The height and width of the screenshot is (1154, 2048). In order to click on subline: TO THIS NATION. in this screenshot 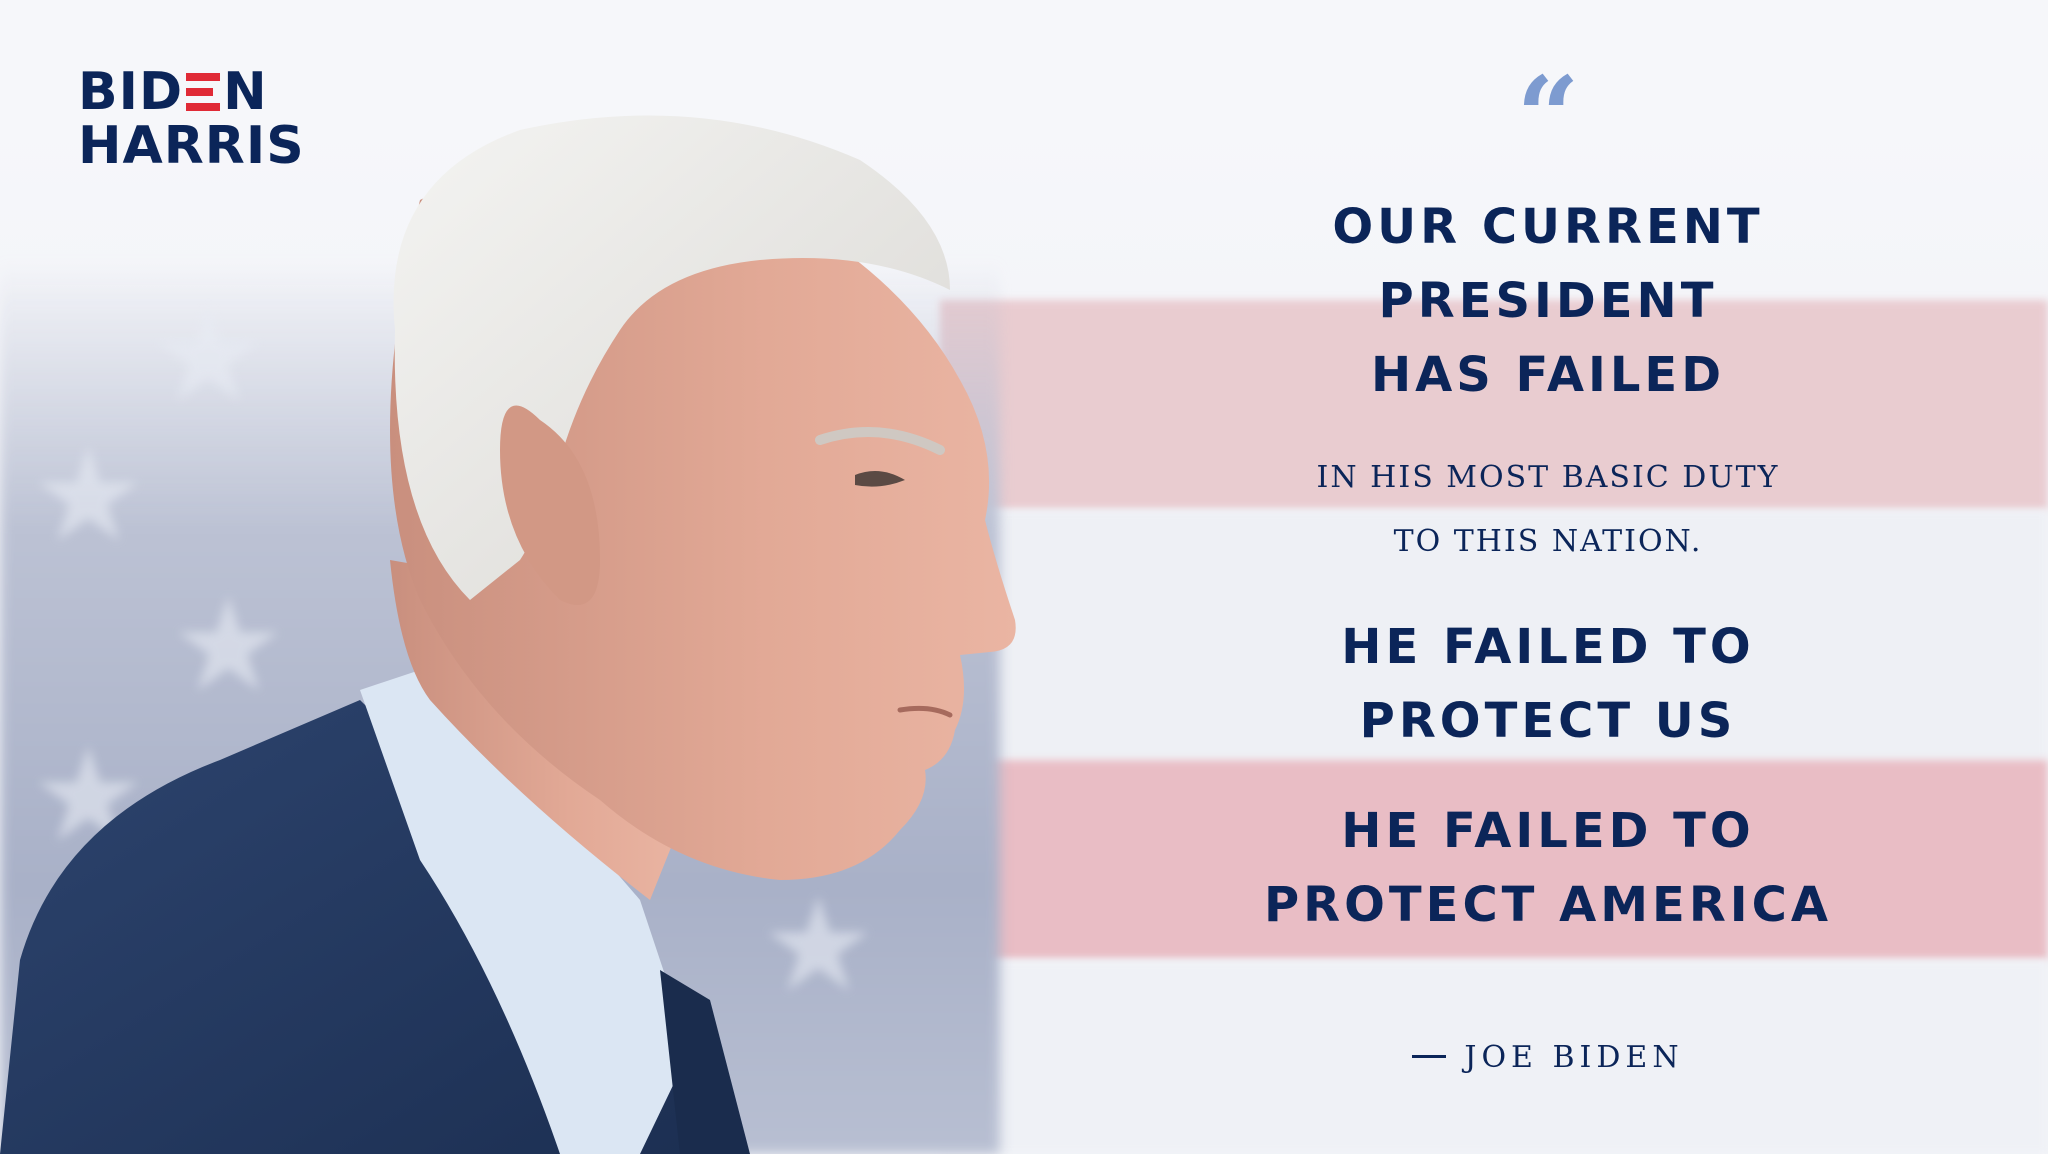, I will do `click(1548, 541)`.